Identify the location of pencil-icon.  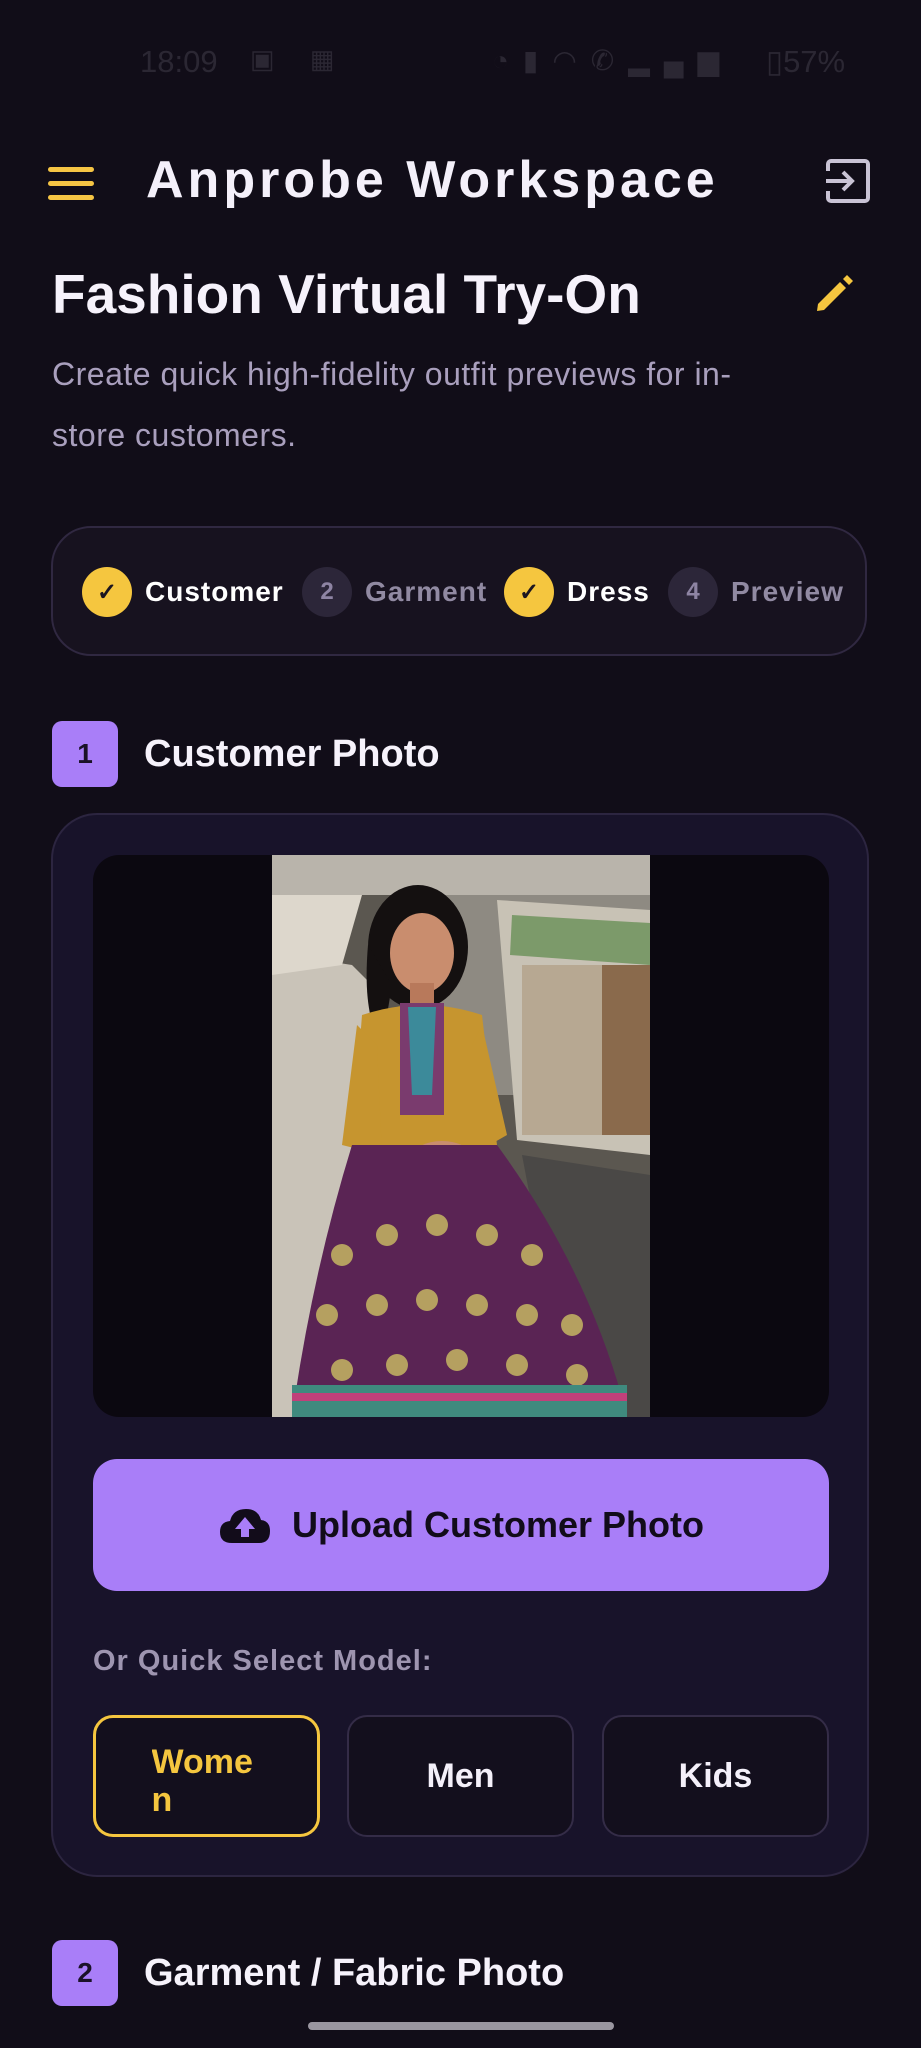
(834, 294).